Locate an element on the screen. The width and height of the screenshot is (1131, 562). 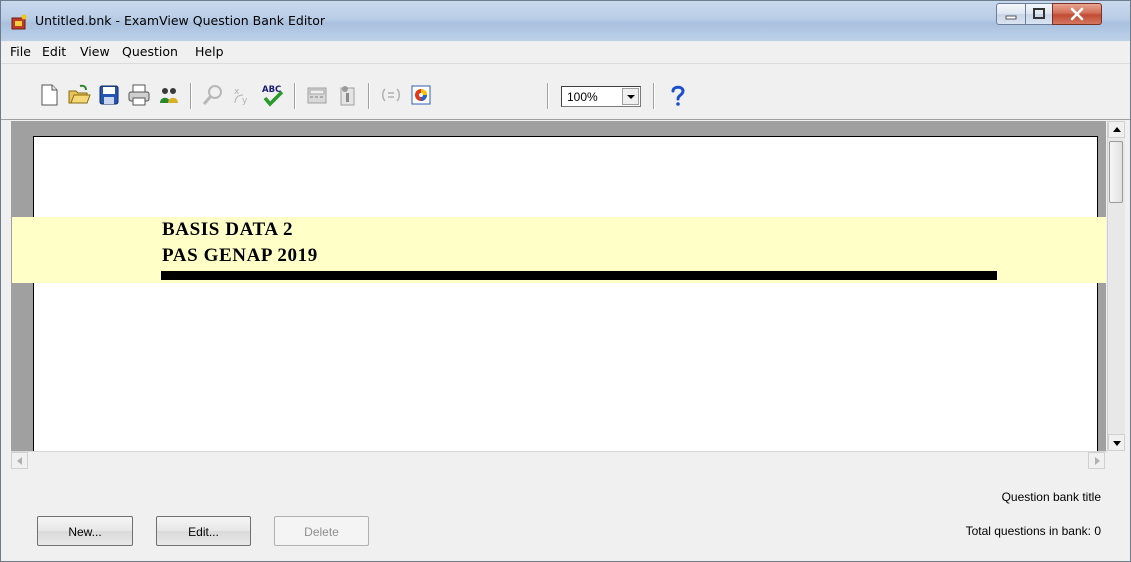
scroll-up-arrow-icon is located at coordinates (1116, 129).